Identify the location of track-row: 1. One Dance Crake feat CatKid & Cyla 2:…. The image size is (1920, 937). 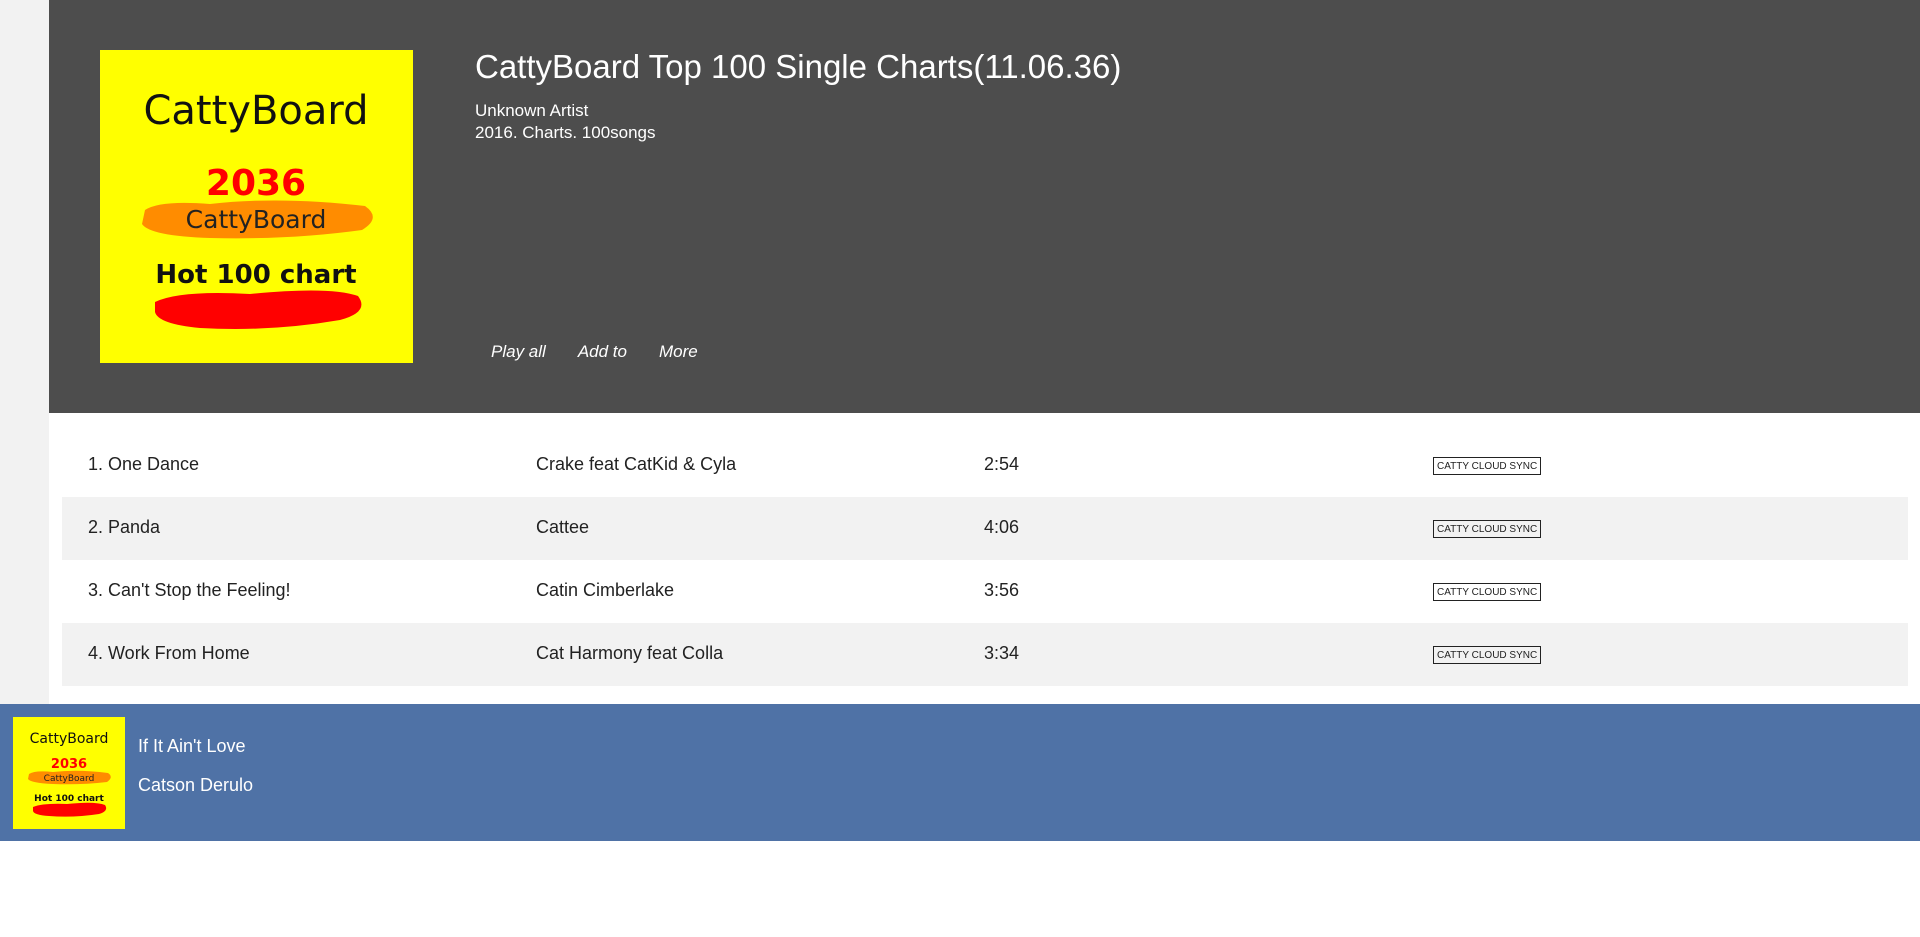
(985, 465).